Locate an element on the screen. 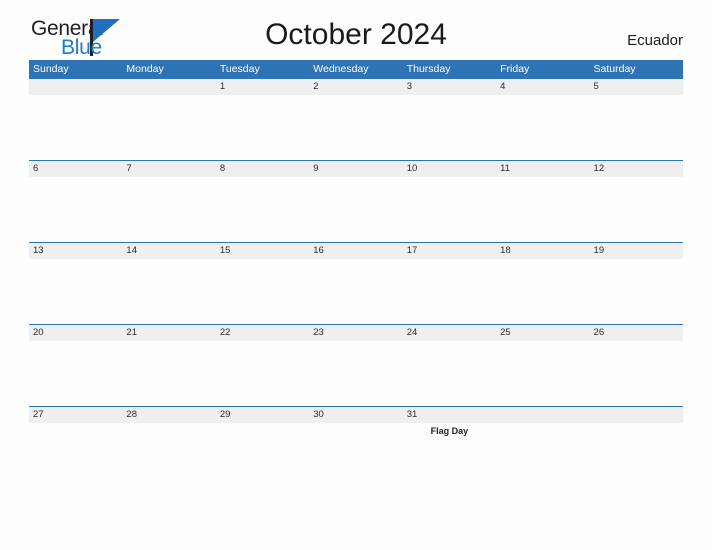 This screenshot has height=550, width=712. day-cell: Flag Day is located at coordinates (449, 447).